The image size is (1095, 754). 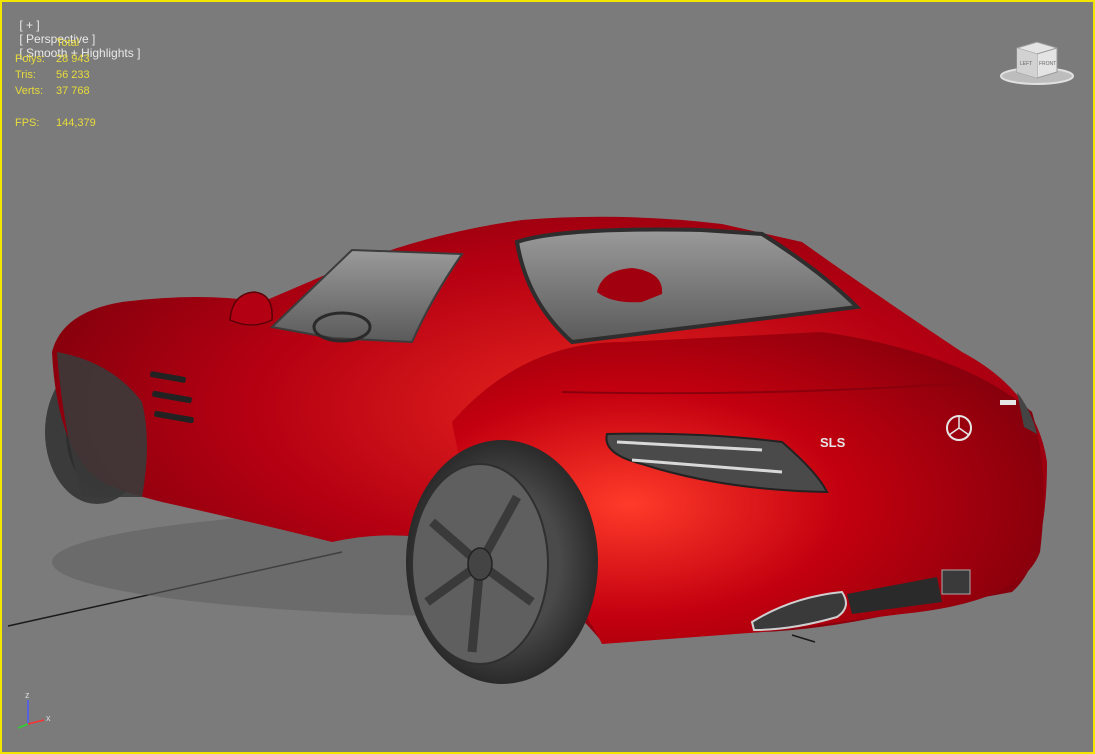 What do you see at coordinates (251, 308) in the screenshot?
I see `side-mirror` at bounding box center [251, 308].